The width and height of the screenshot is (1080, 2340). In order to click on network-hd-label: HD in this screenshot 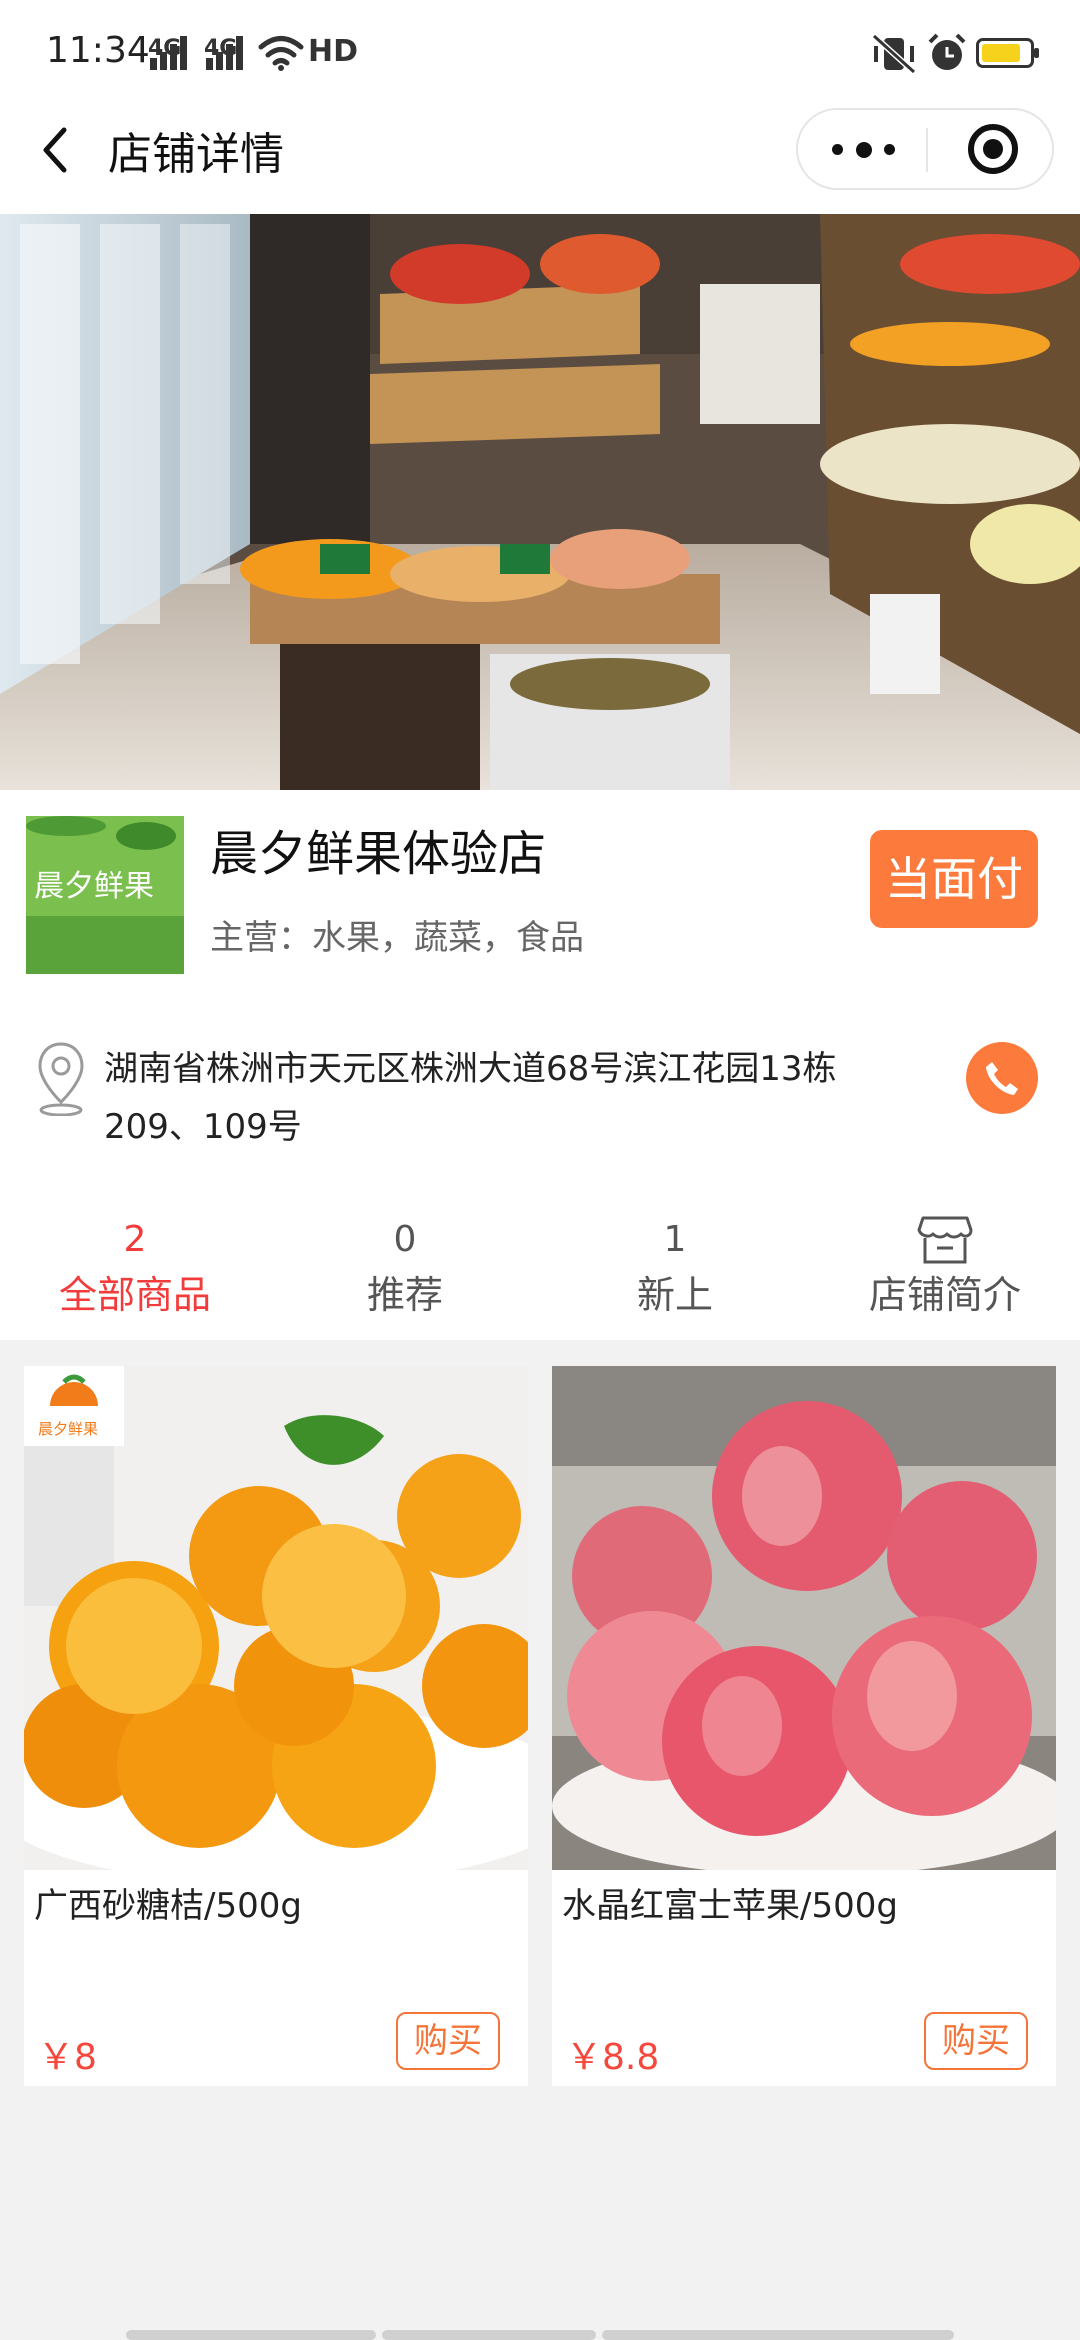, I will do `click(333, 51)`.